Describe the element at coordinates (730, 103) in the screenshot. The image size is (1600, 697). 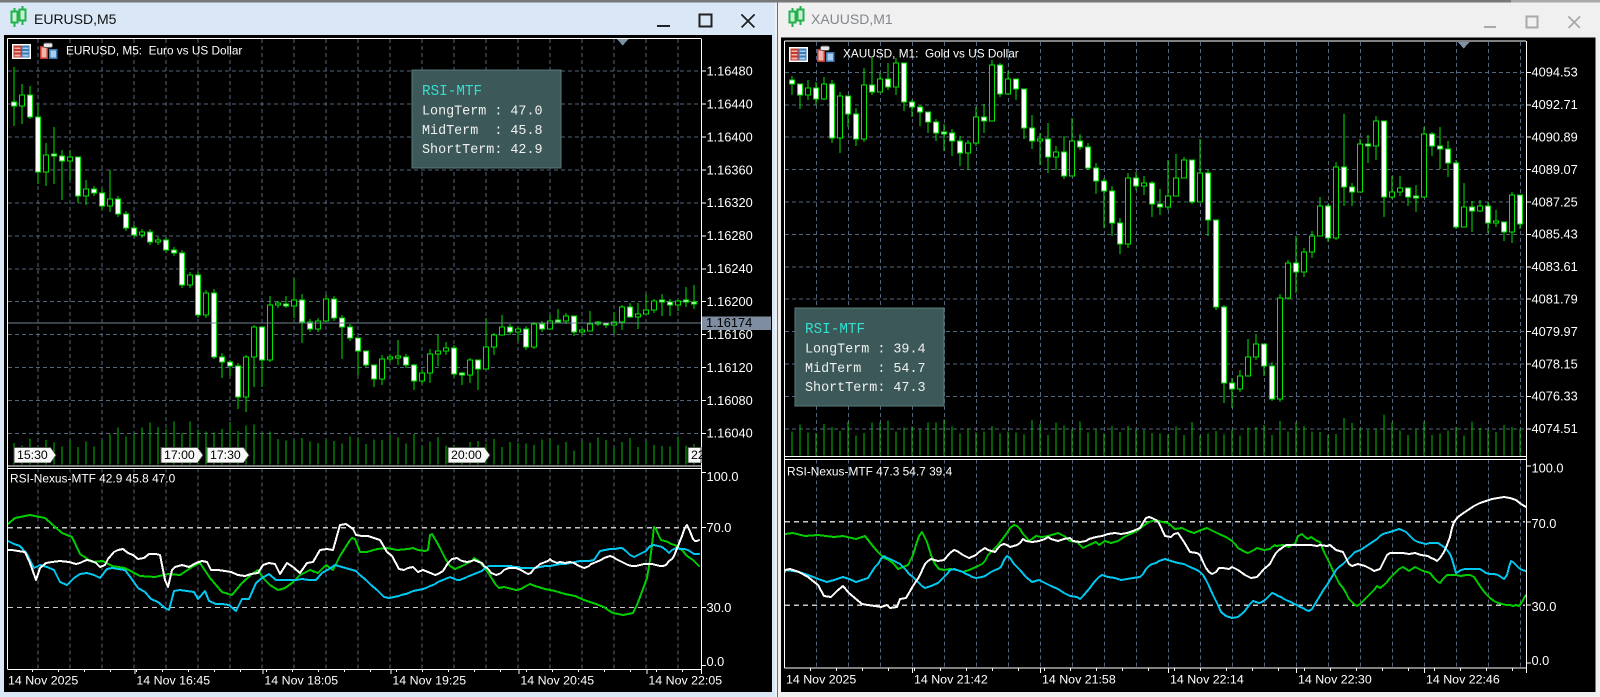
I see `svg-text: 1.16440` at that location.